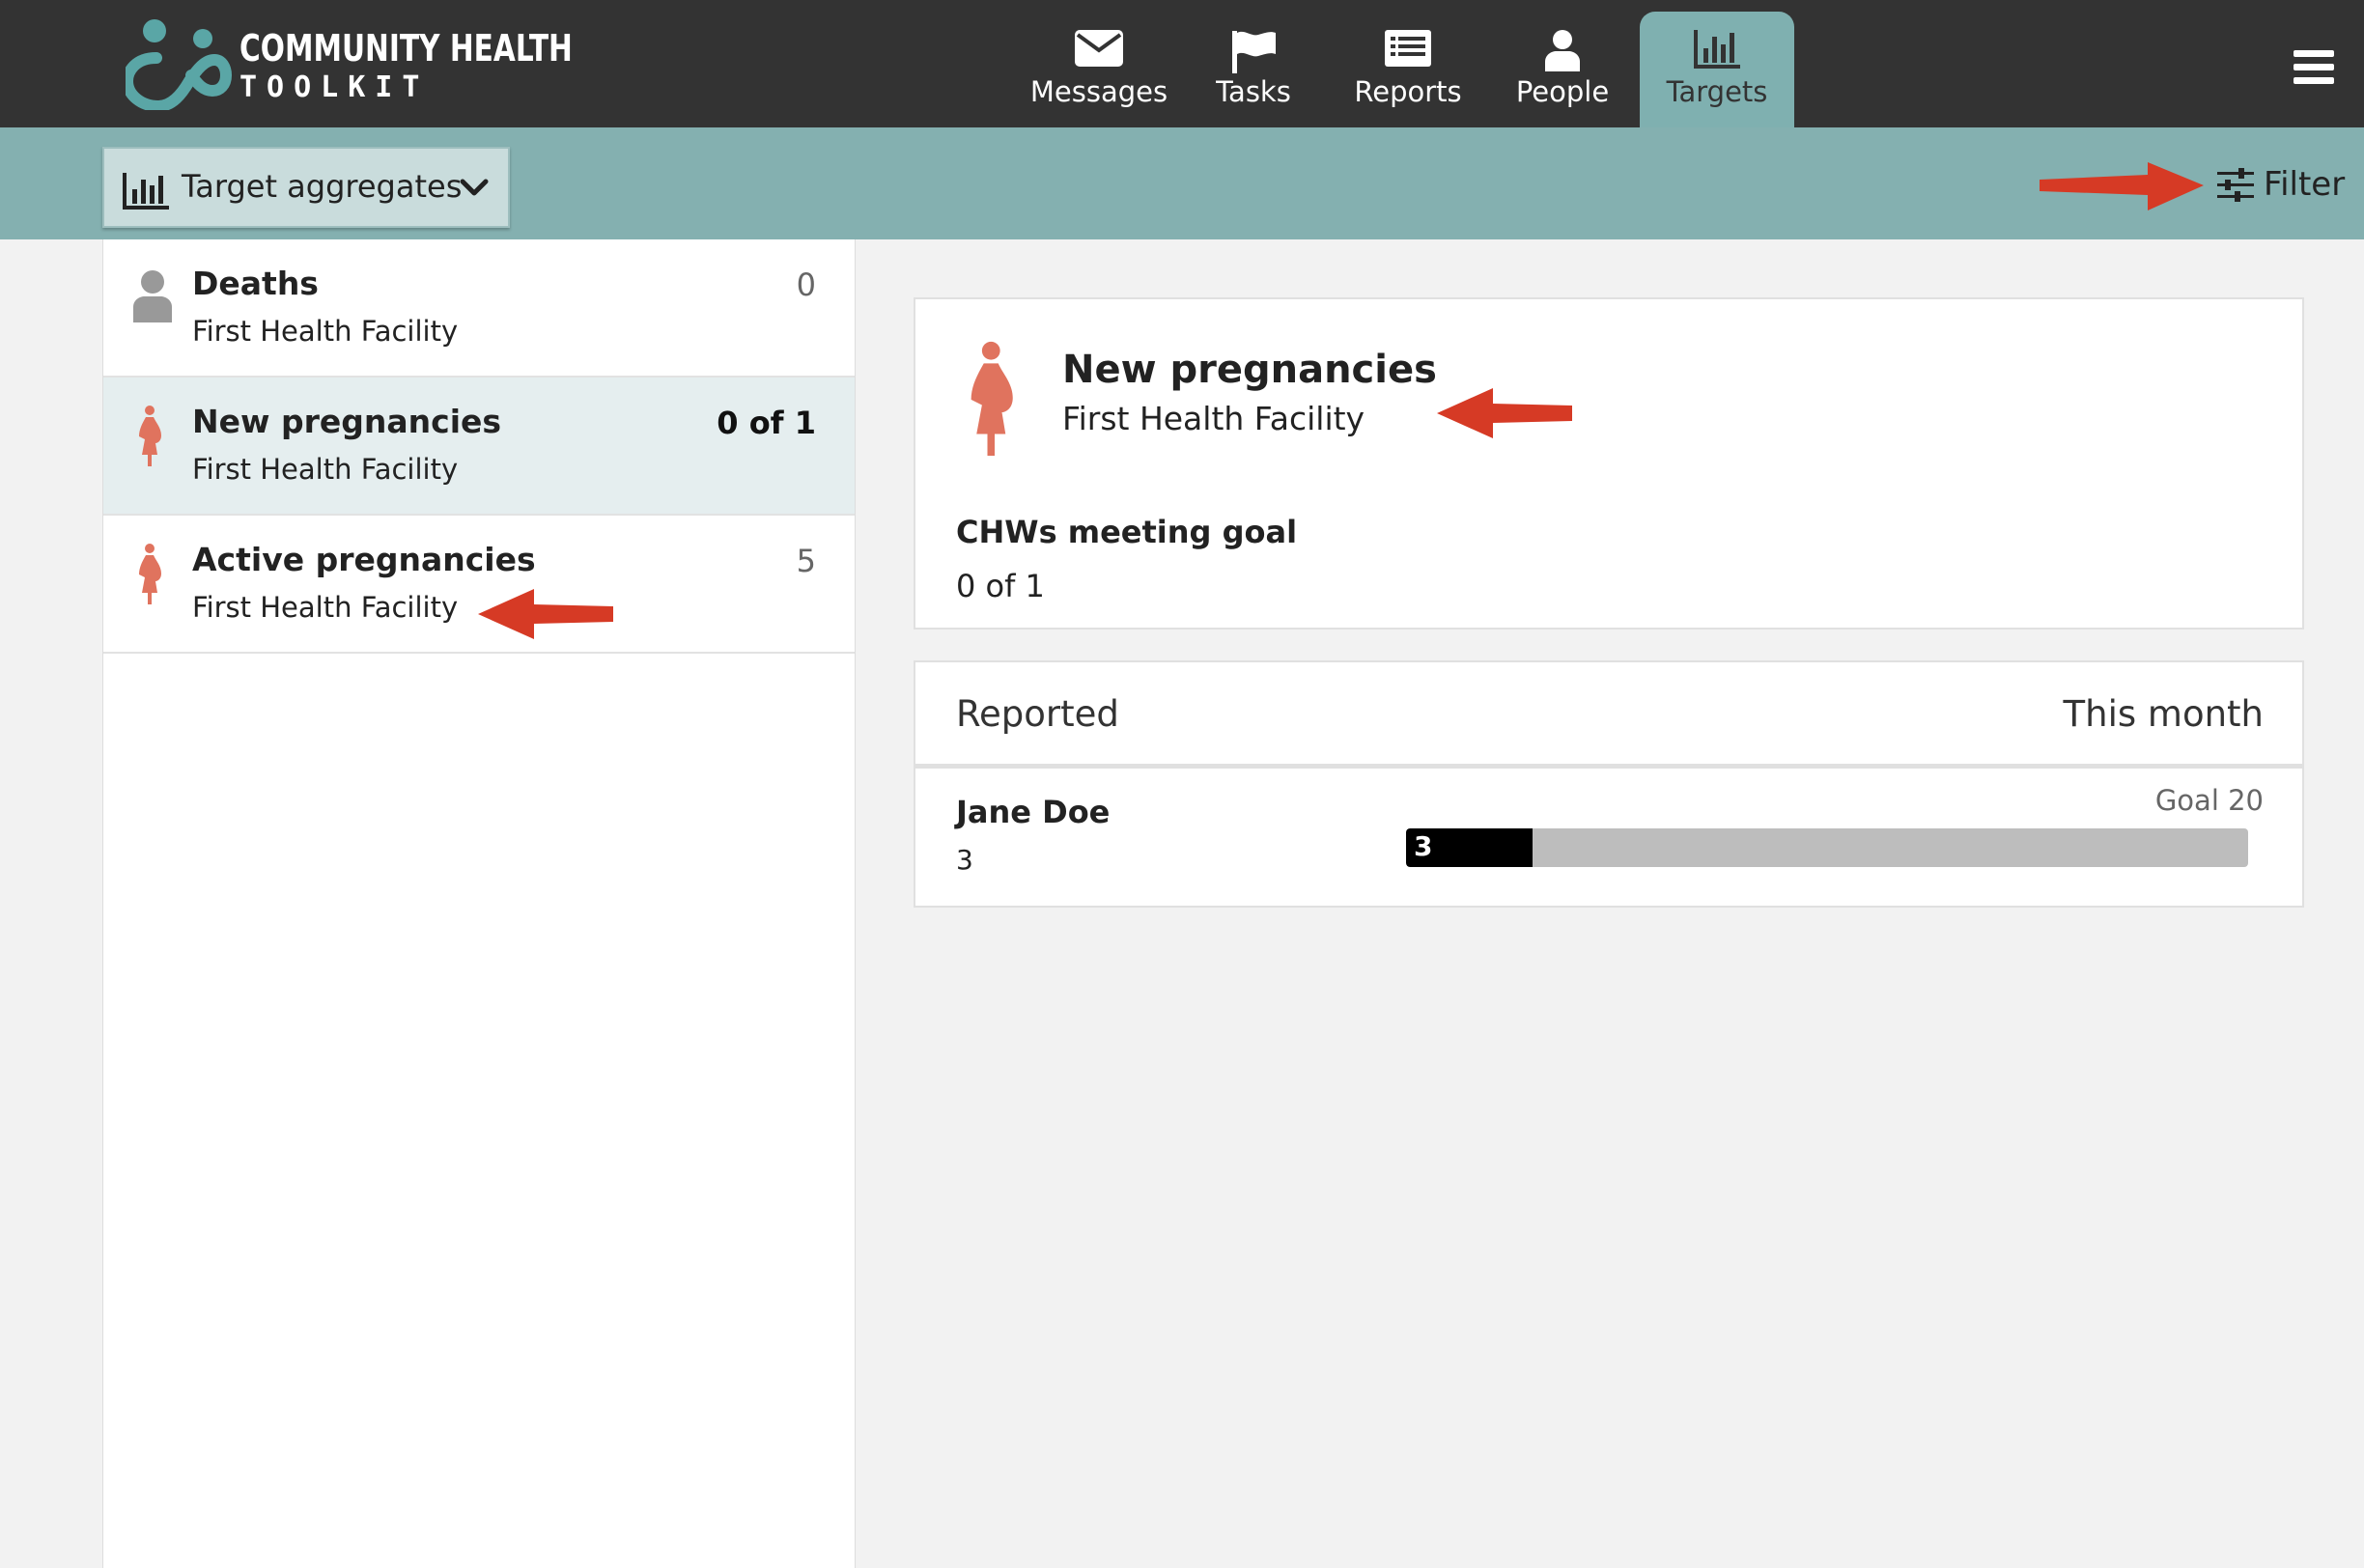 The height and width of the screenshot is (1568, 2364). I want to click on detail-title: New pregnancies, so click(1249, 370).